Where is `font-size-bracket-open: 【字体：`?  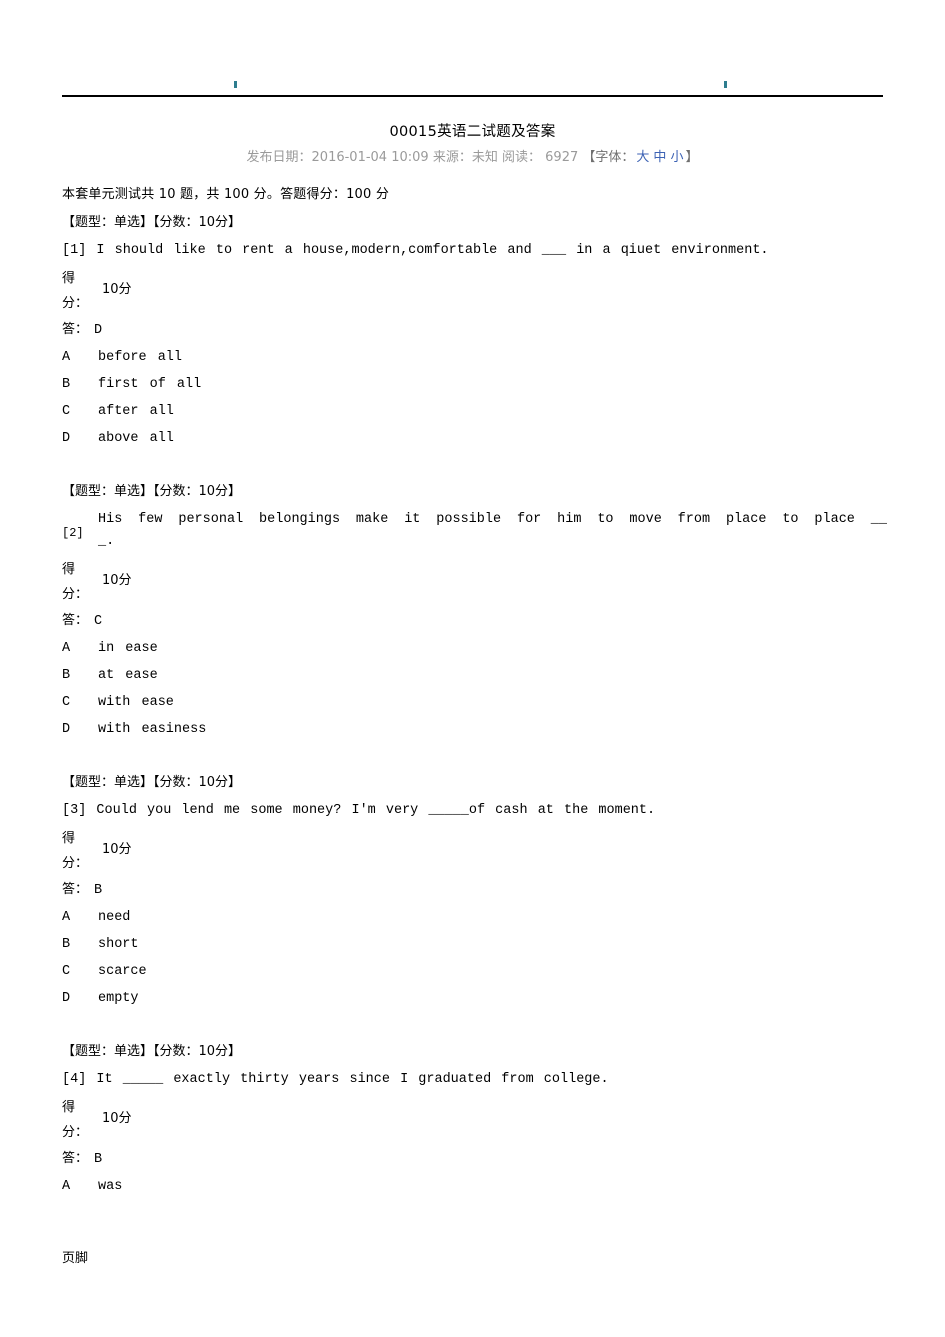
font-size-bracket-open: 【字体： is located at coordinates (608, 157).